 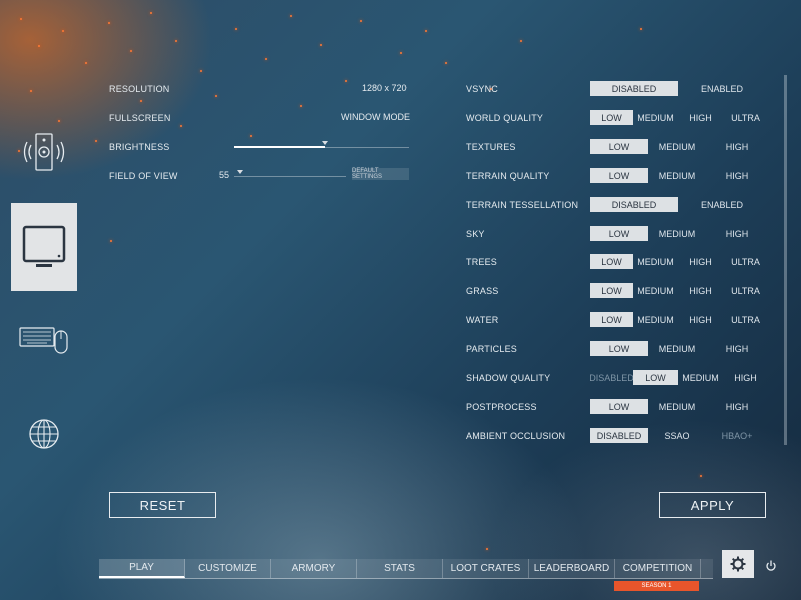 What do you see at coordinates (314, 568) in the screenshot?
I see `tab-armory: ARMORY` at bounding box center [314, 568].